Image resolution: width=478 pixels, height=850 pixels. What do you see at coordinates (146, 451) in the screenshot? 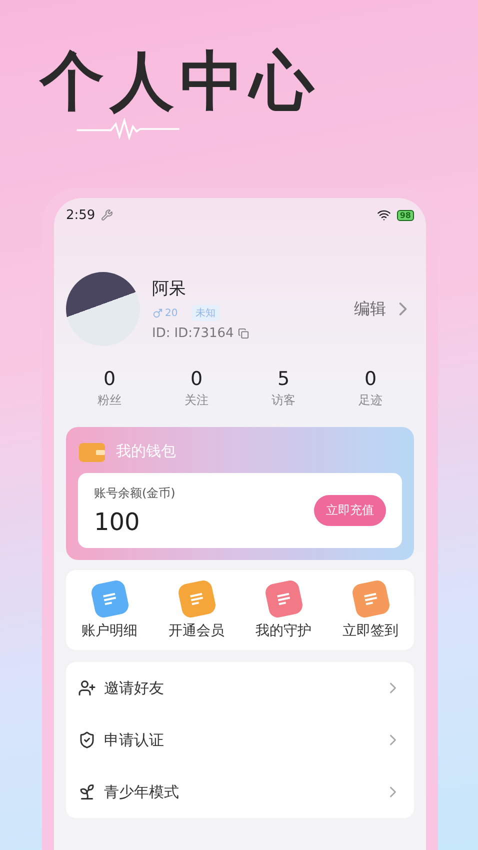
I see `wallet-title: 我的钱包` at bounding box center [146, 451].